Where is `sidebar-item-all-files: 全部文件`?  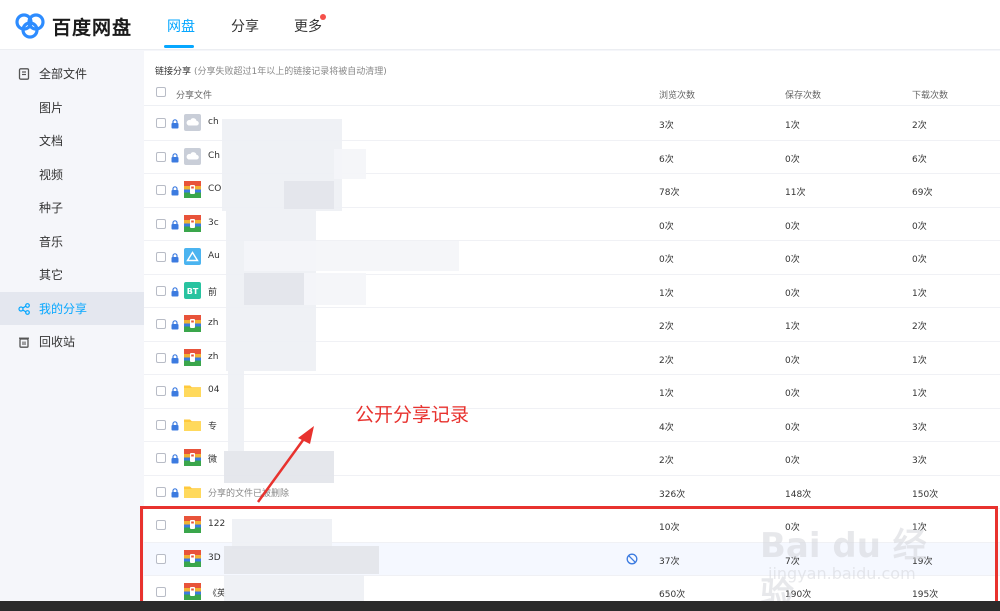
sidebar-item-all-files: 全部文件 is located at coordinates (72, 73).